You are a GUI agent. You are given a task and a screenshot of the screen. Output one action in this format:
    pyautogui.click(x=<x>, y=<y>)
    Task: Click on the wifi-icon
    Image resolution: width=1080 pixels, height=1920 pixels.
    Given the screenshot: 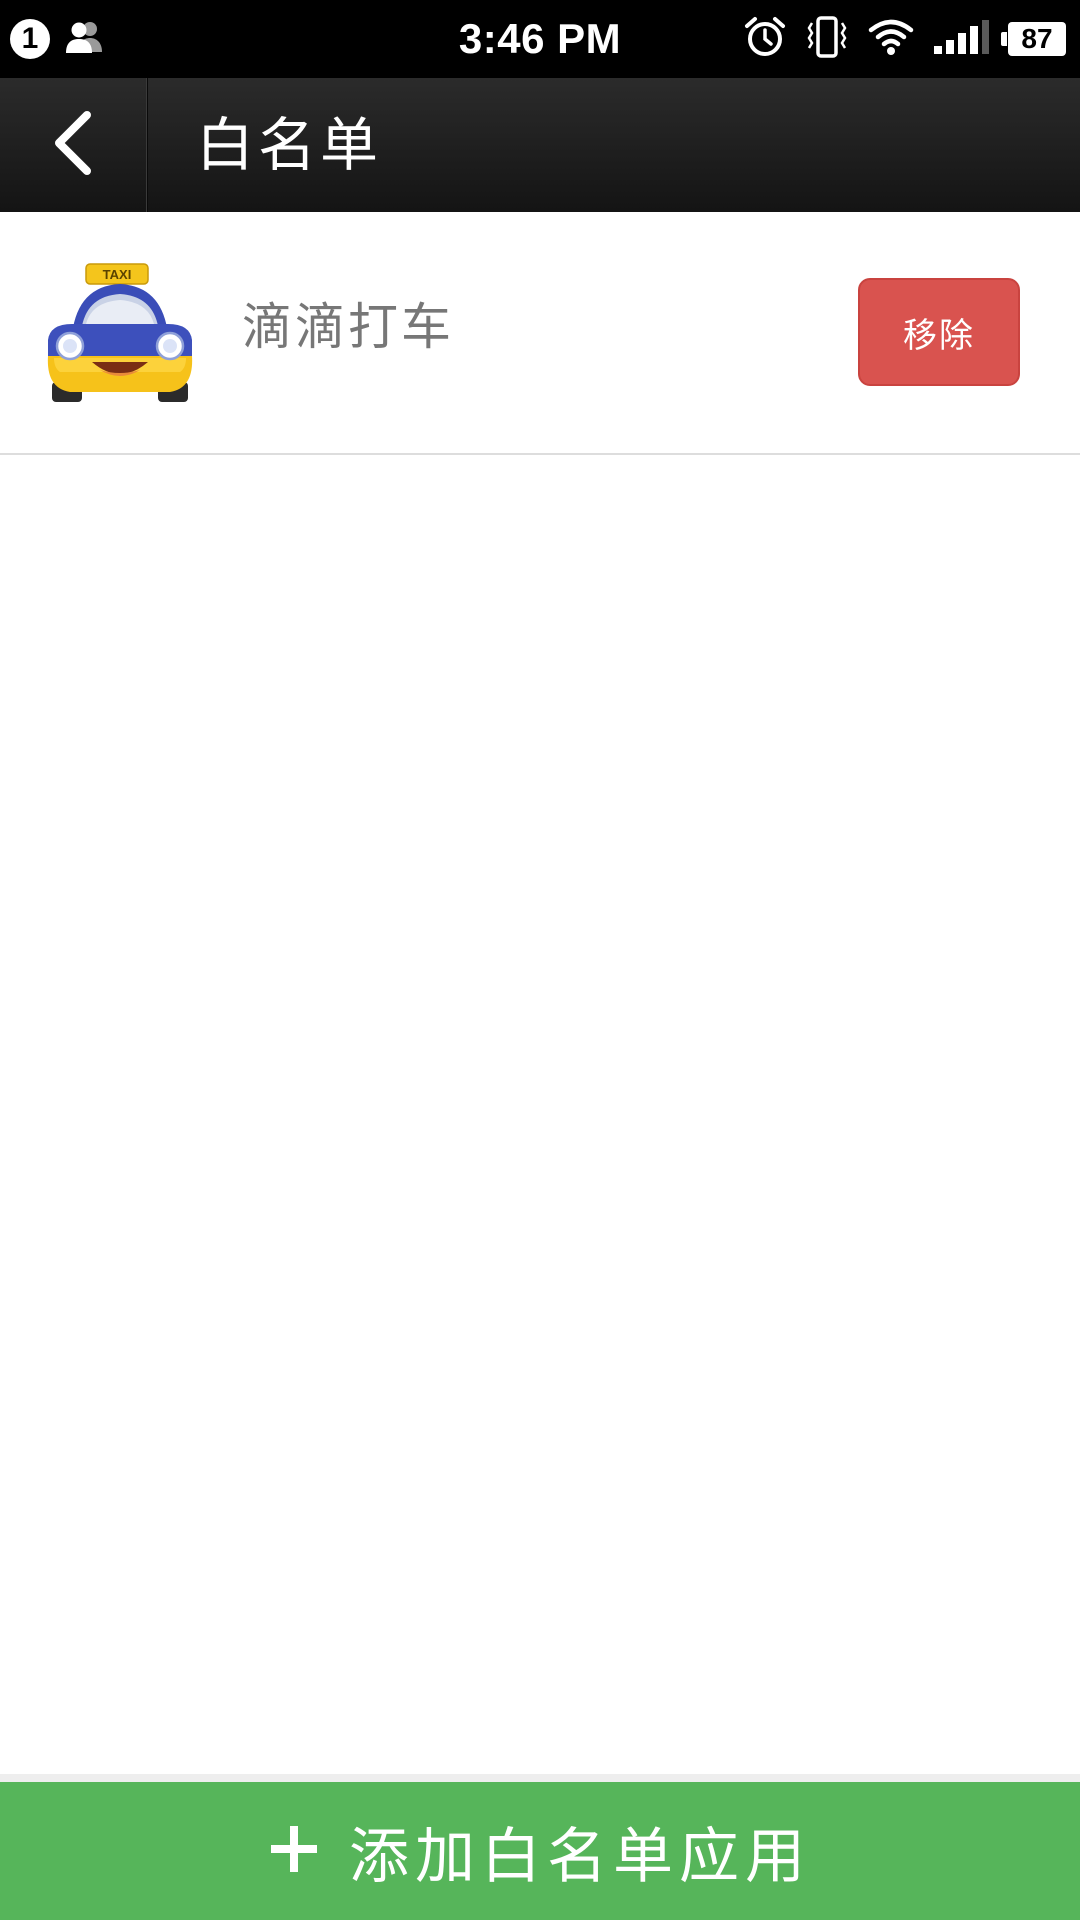 What is the action you would take?
    pyautogui.click(x=891, y=39)
    